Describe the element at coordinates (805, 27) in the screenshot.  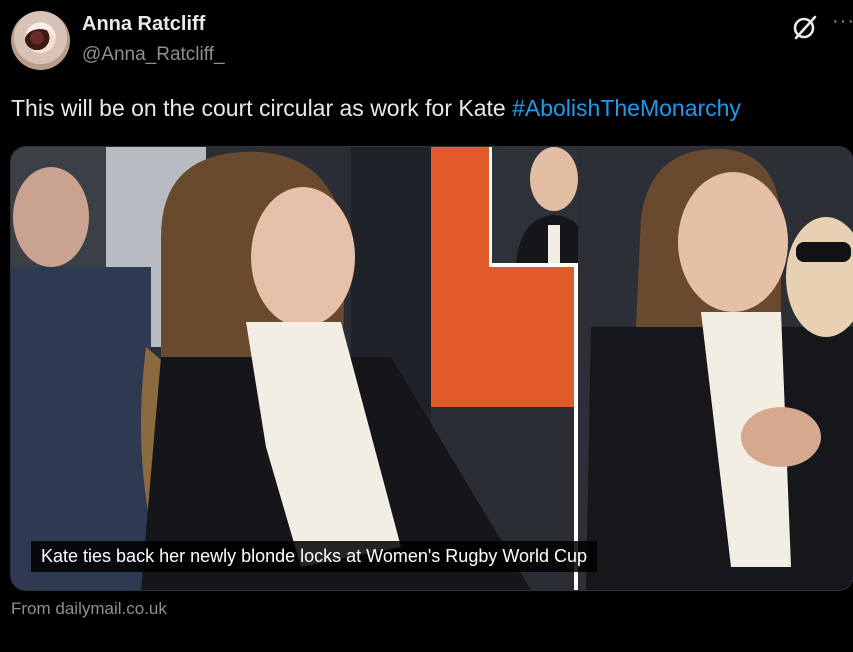
I see `grok-slash-icon` at that location.